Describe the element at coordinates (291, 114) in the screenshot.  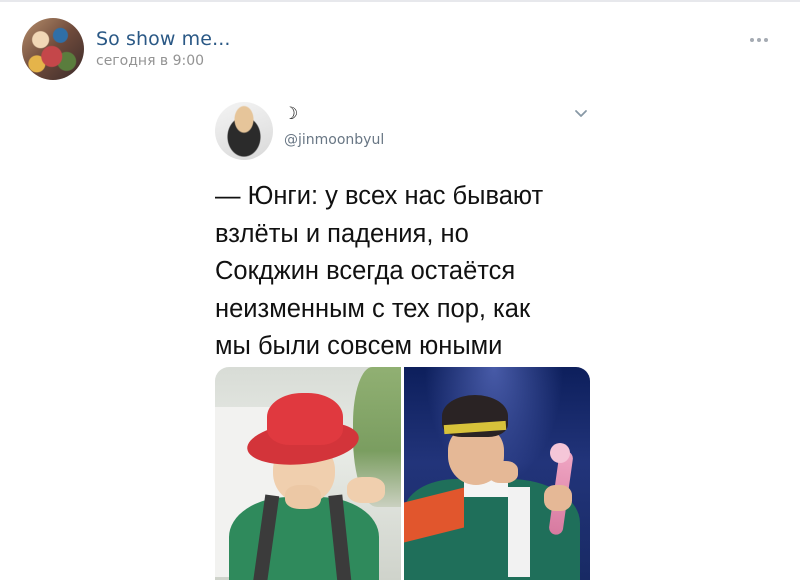
I see `tweet-author-name: ☽` at that location.